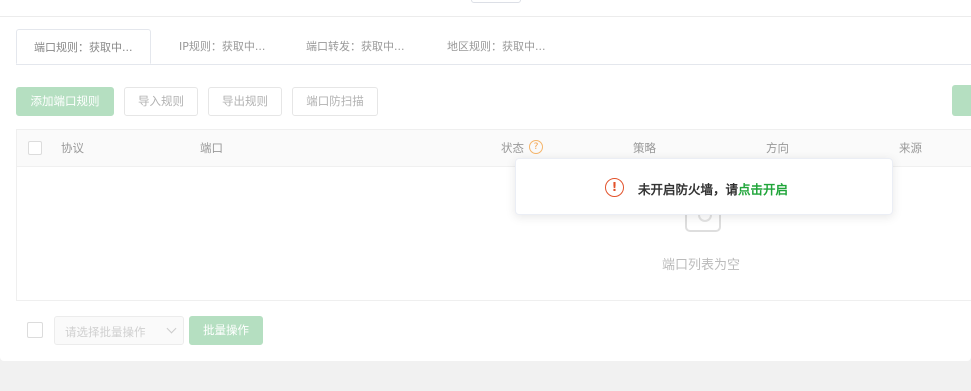  I want to click on toast-message: 未开启防火墙，请点击开启, so click(713, 188).